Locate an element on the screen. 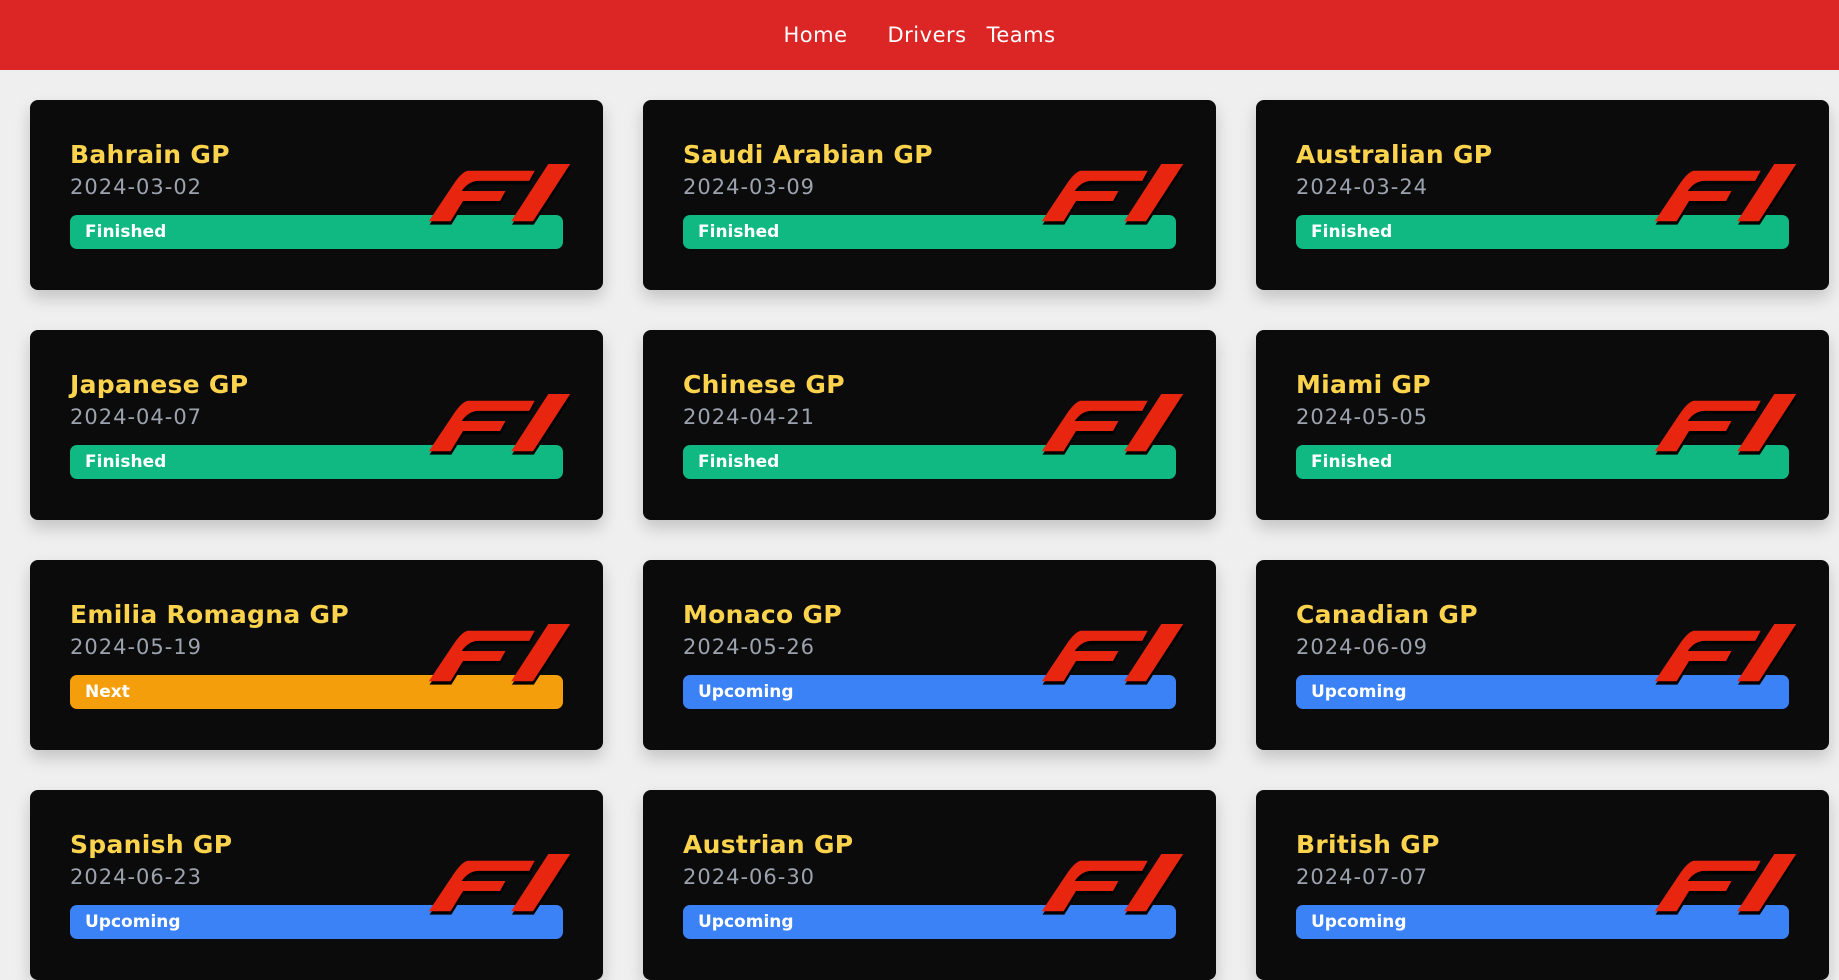  race-card: Chinese GP 2024-04-21 Finished is located at coordinates (929, 425).